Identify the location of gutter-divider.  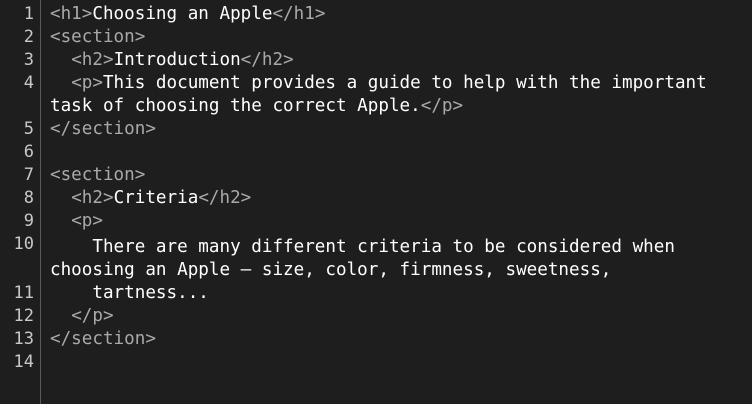
(40, 202).